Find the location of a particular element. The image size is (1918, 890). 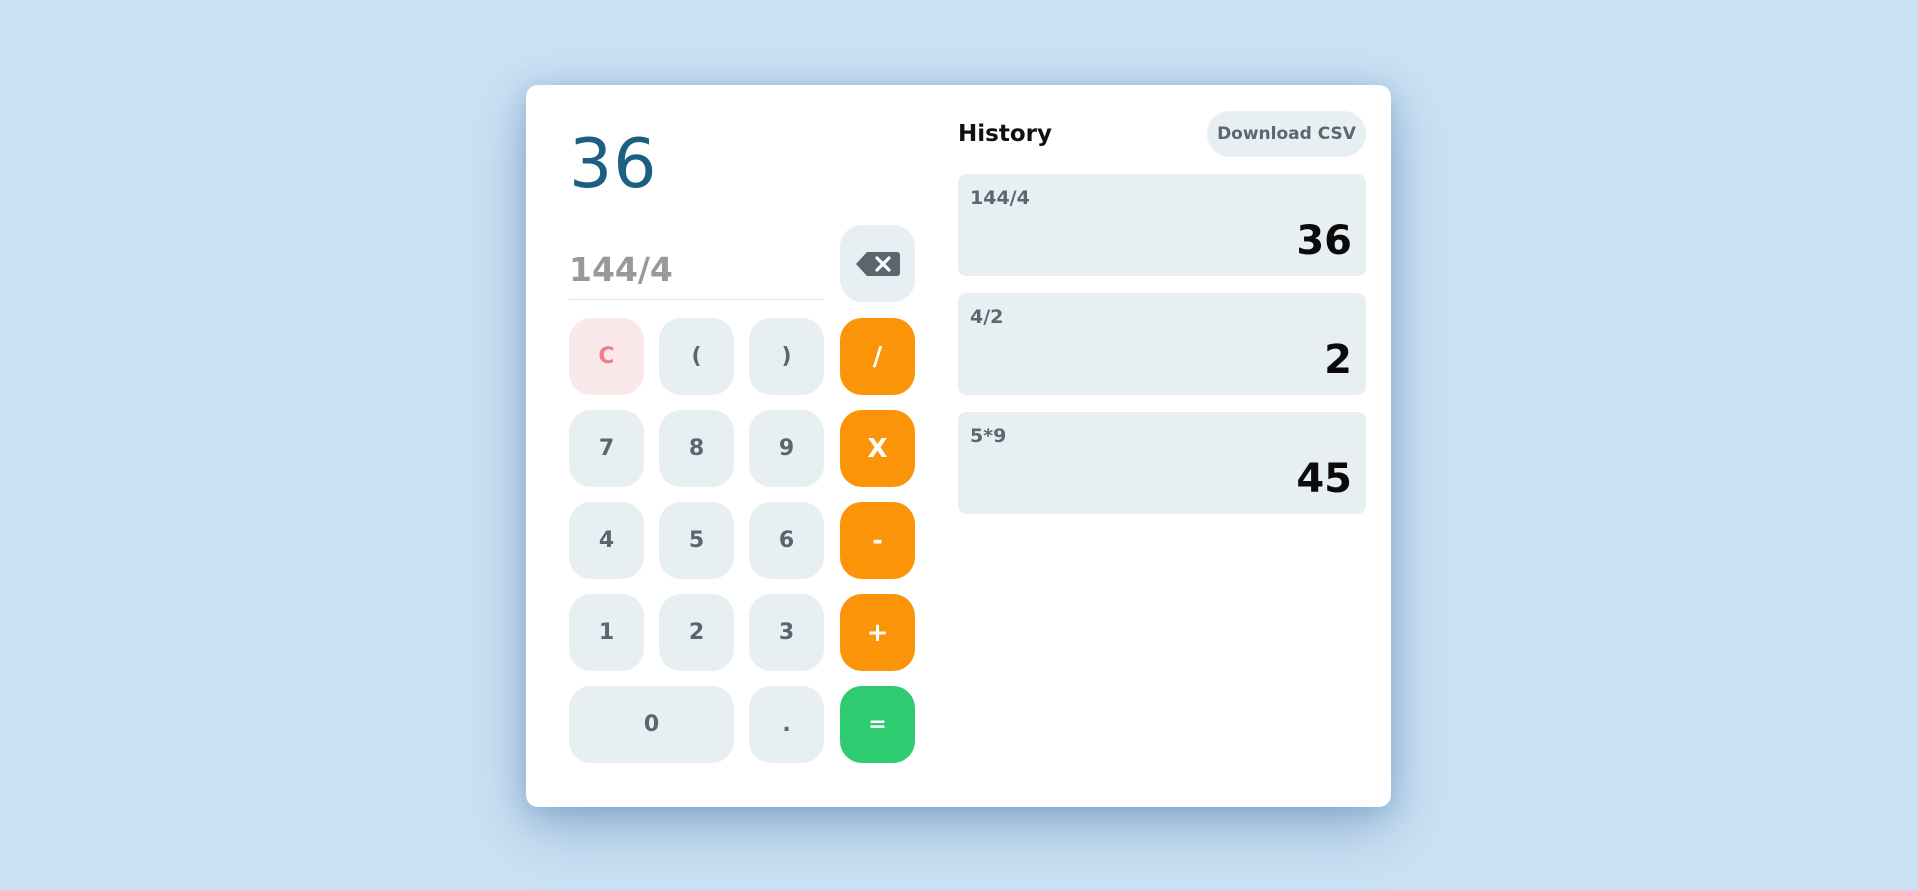

multiply-button: X is located at coordinates (877, 448).